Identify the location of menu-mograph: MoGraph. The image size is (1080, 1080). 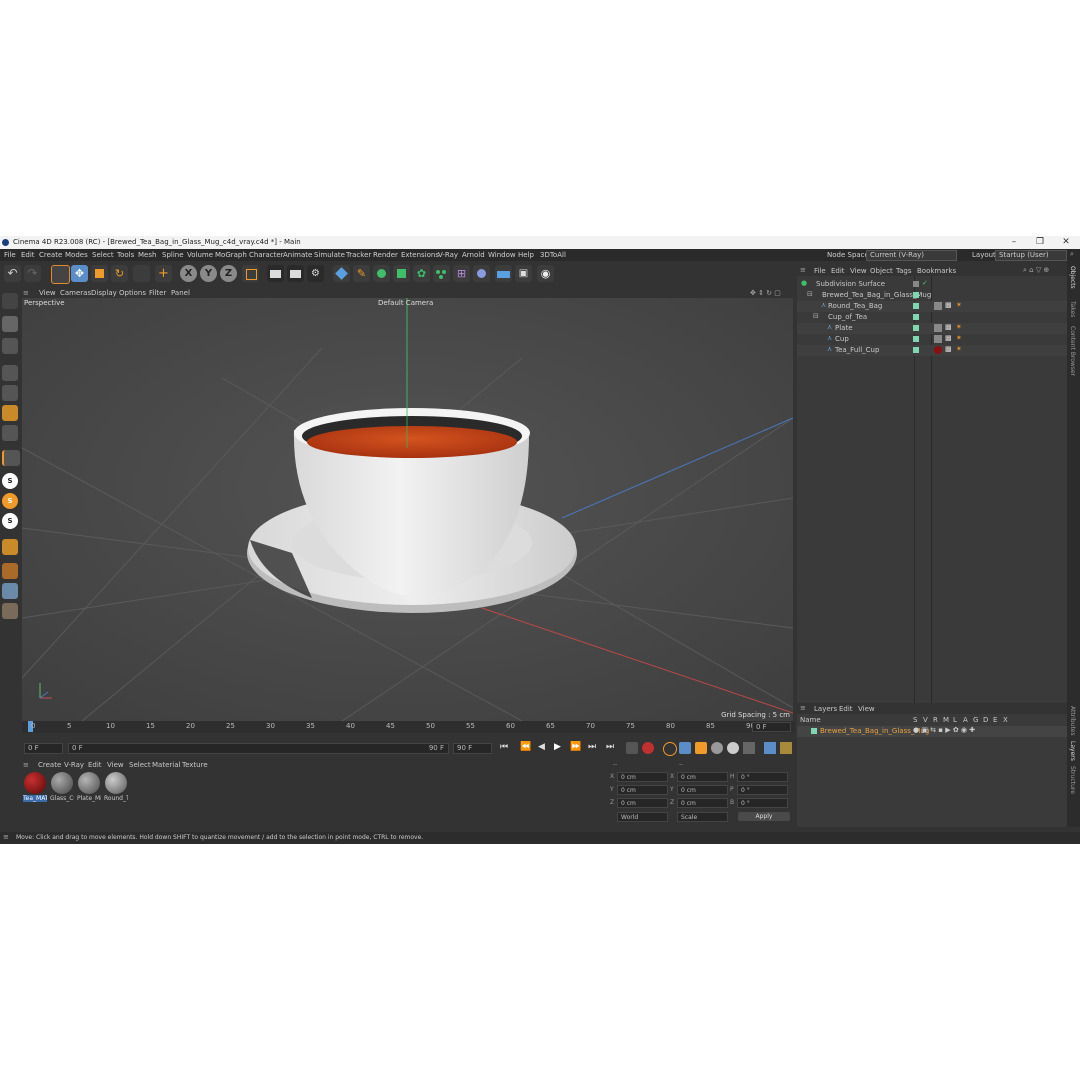
(231, 255).